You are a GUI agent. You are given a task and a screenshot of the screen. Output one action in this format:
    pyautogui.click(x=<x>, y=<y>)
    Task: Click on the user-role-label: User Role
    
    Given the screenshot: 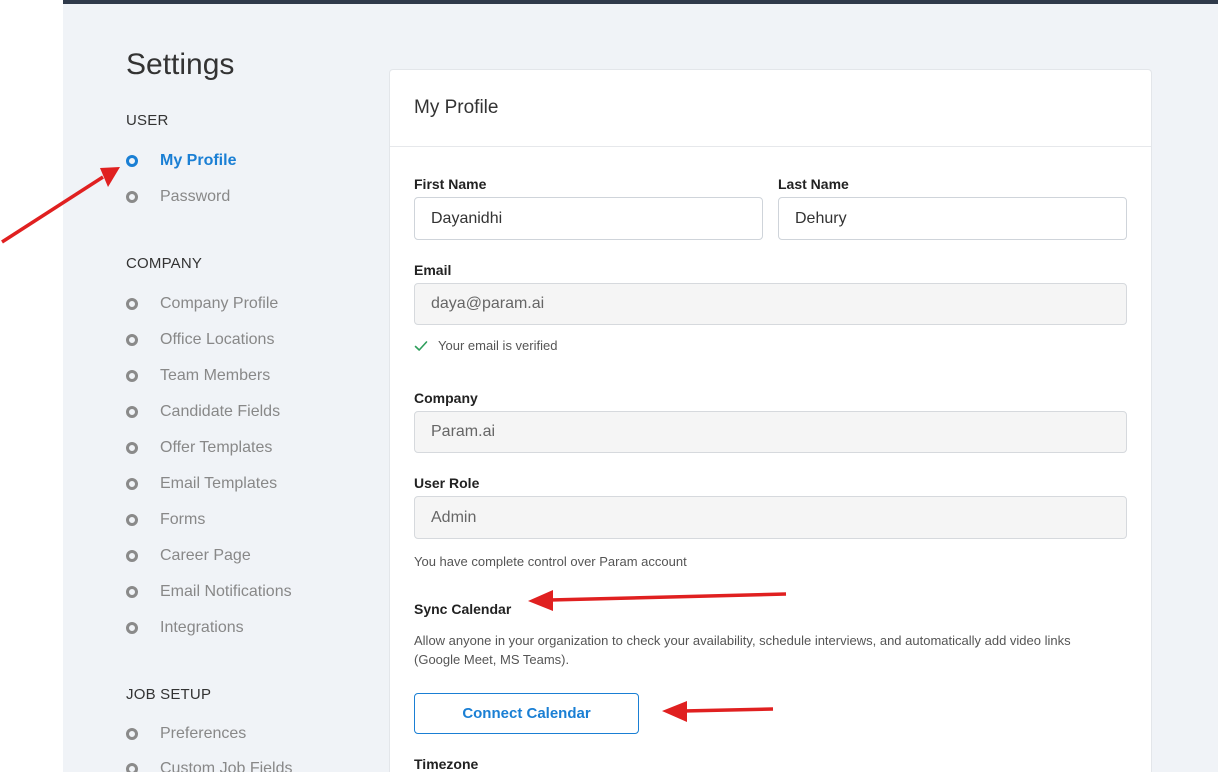 What is the action you would take?
    pyautogui.click(x=447, y=483)
    